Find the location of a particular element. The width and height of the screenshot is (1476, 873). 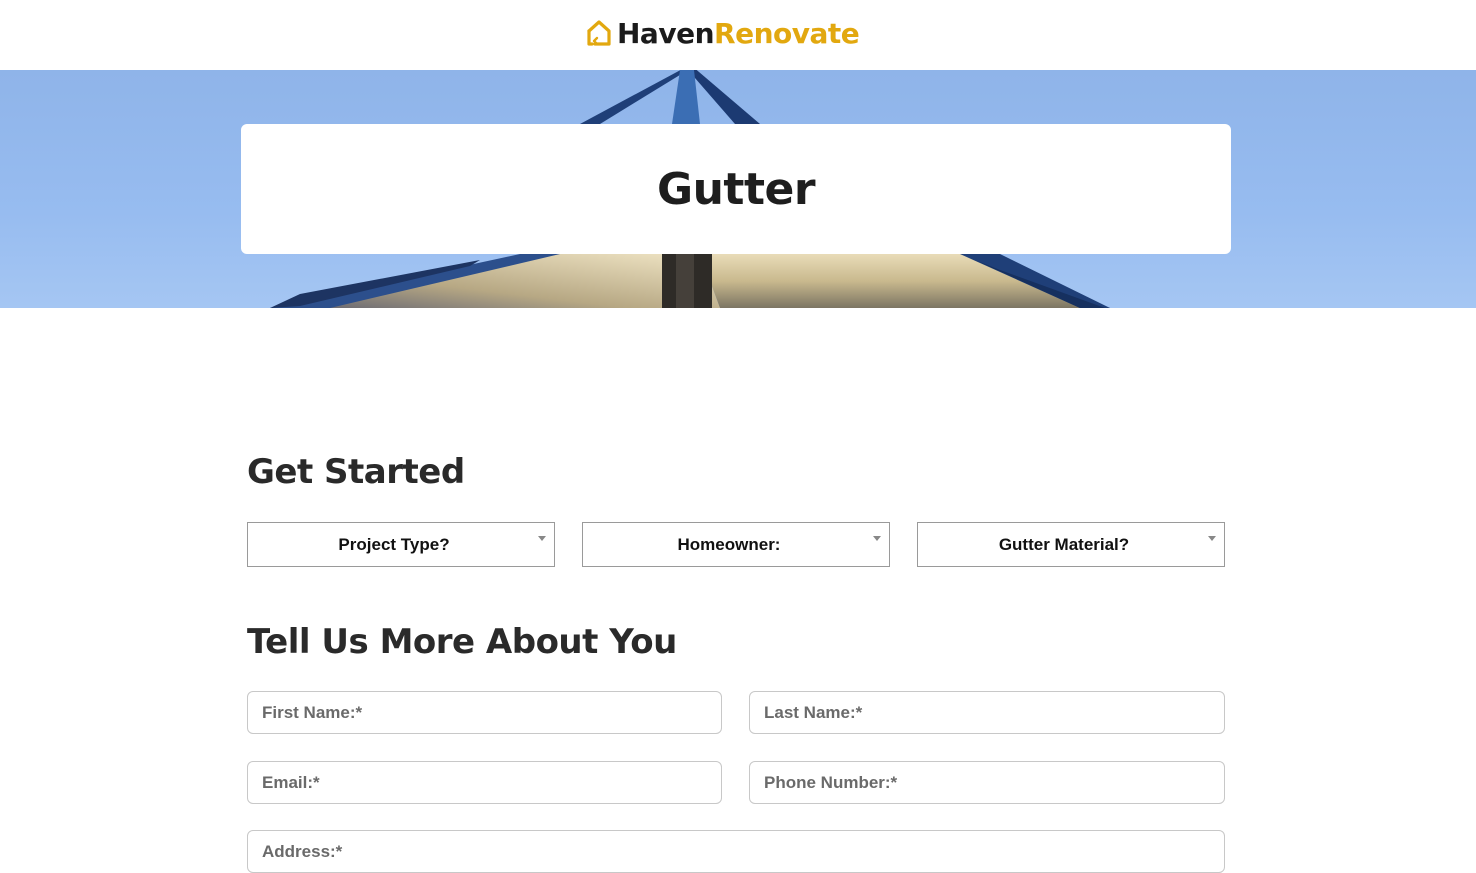

gutter-material-select: Gutter Material? is located at coordinates (1071, 544).